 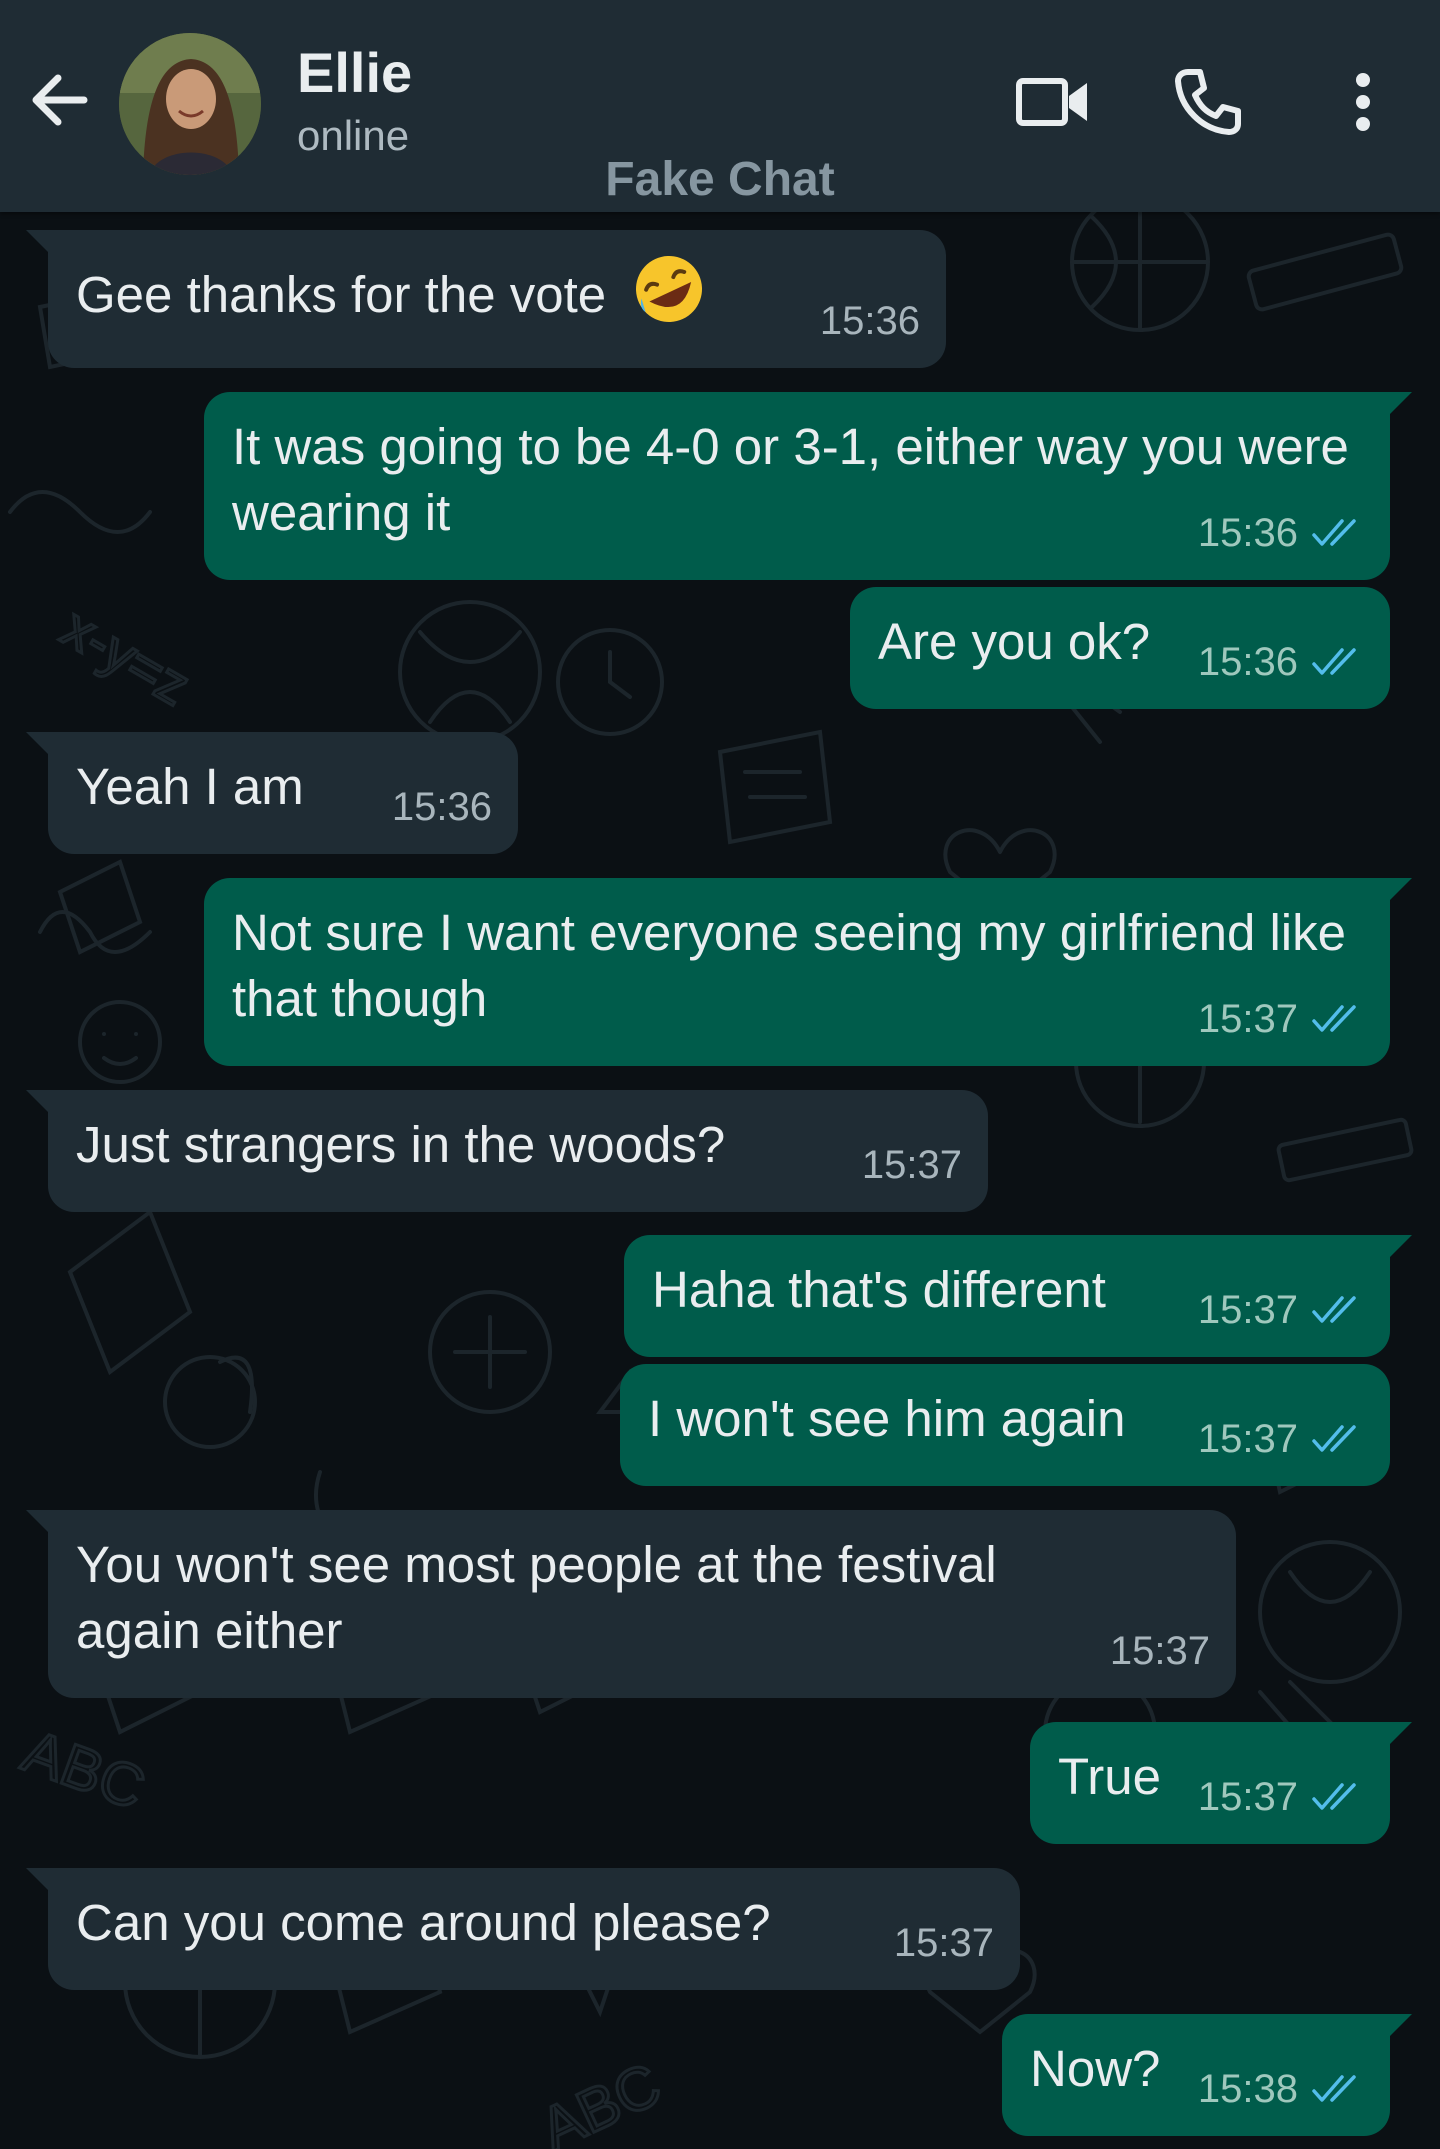 I want to click on back-arrow-icon, so click(x=60, y=100).